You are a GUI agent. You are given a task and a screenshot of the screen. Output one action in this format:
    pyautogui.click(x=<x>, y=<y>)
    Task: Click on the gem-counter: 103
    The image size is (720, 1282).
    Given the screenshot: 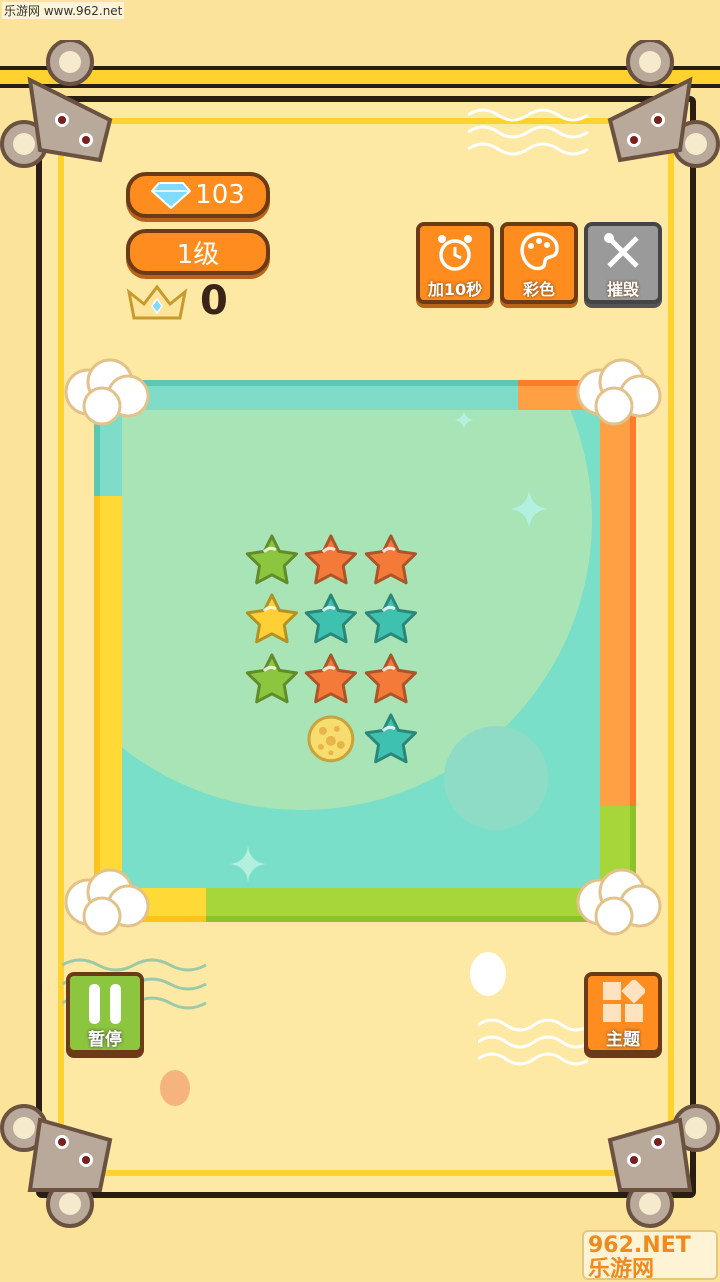 What is the action you would take?
    pyautogui.click(x=198, y=195)
    